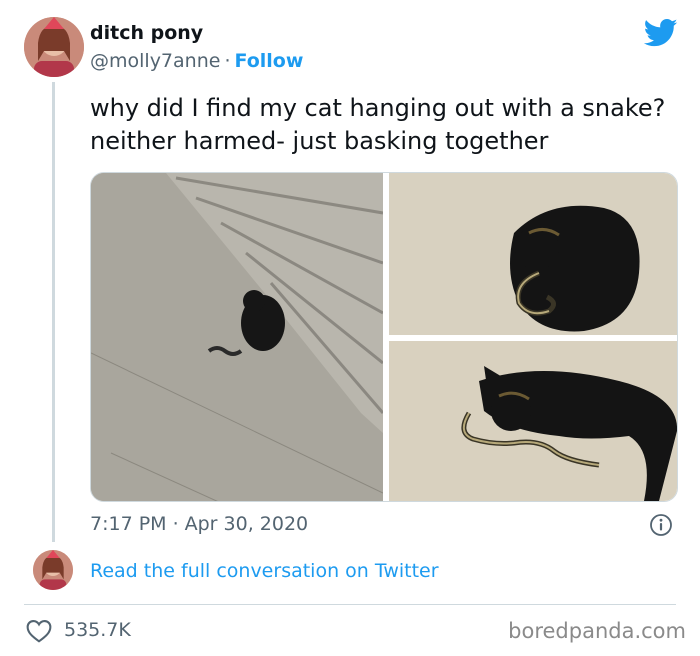 Image resolution: width=700 pixels, height=656 pixels. Describe the element at coordinates (246, 524) in the screenshot. I see `tweet-date: Apr 30, 2020` at that location.